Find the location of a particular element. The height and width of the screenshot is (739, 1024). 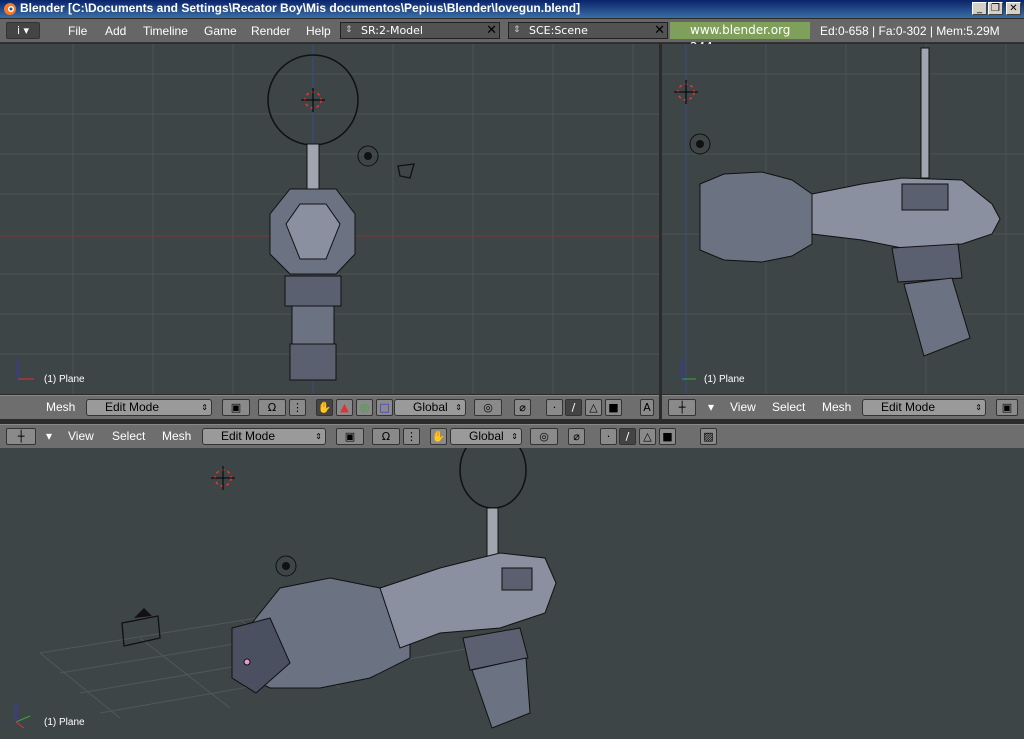

occlude-icon: ■ is located at coordinates (613, 407).